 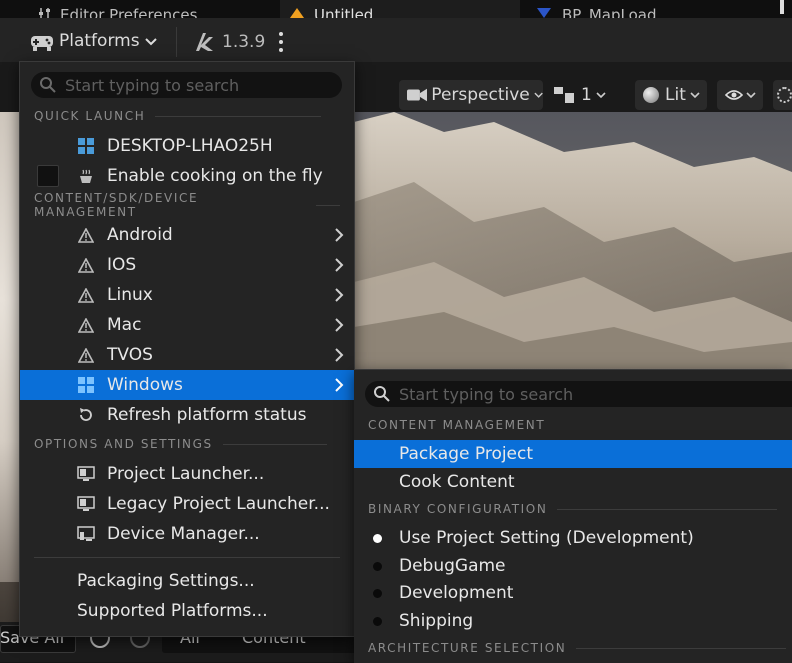 I want to click on gamepad-icon, so click(x=42, y=43).